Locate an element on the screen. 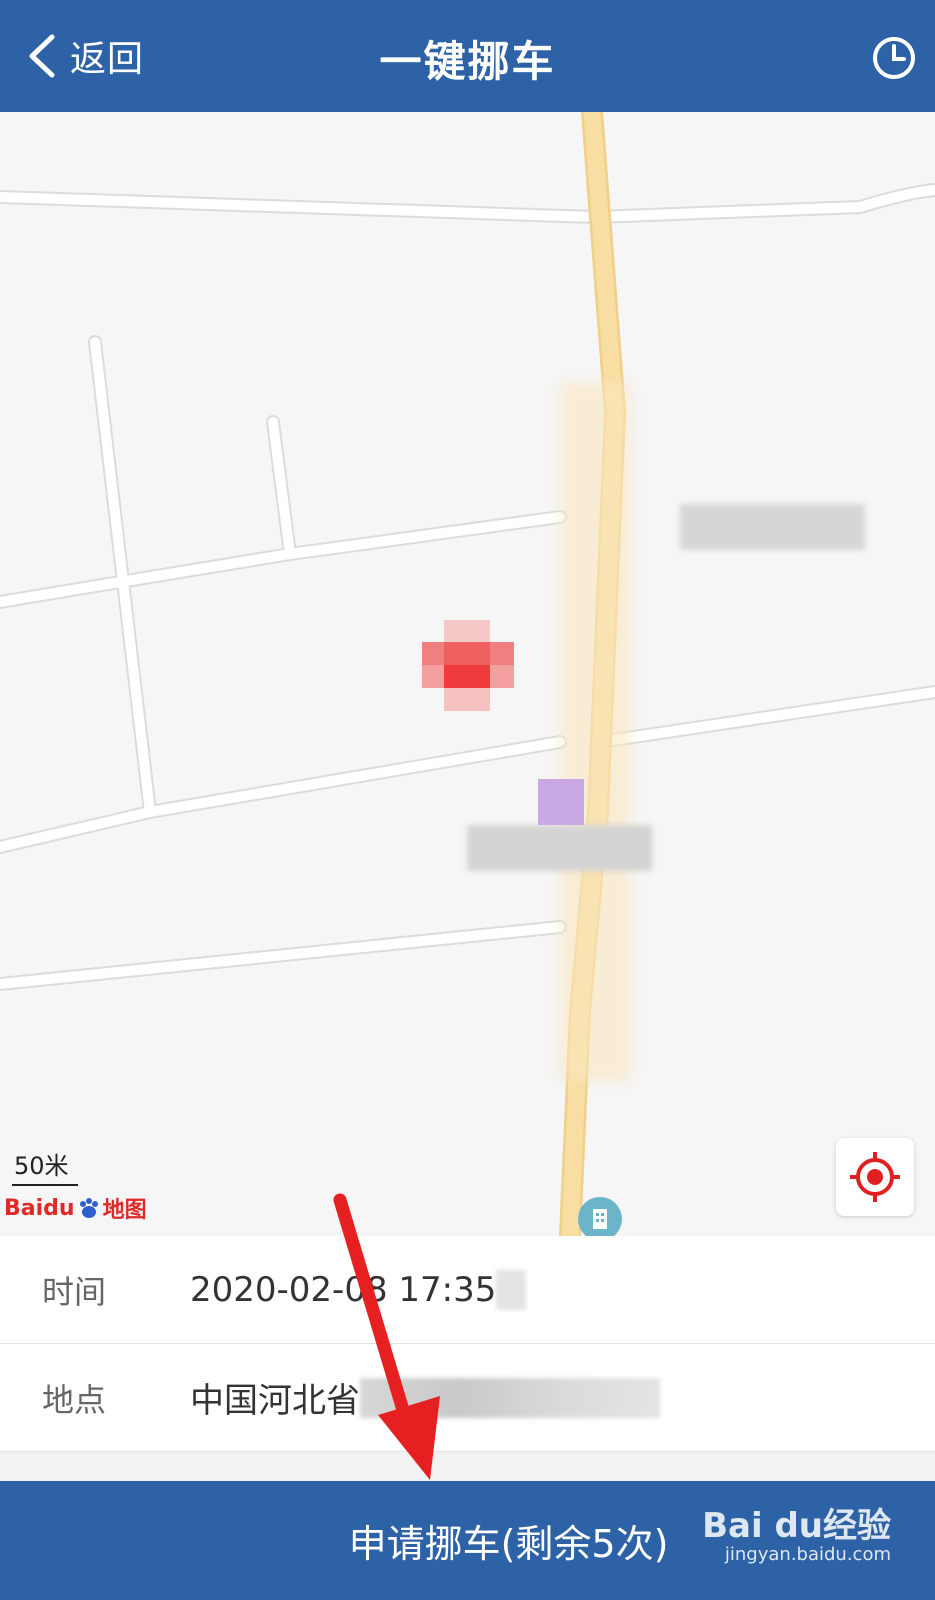 The width and height of the screenshot is (935, 1600). building-icon is located at coordinates (600, 1216).